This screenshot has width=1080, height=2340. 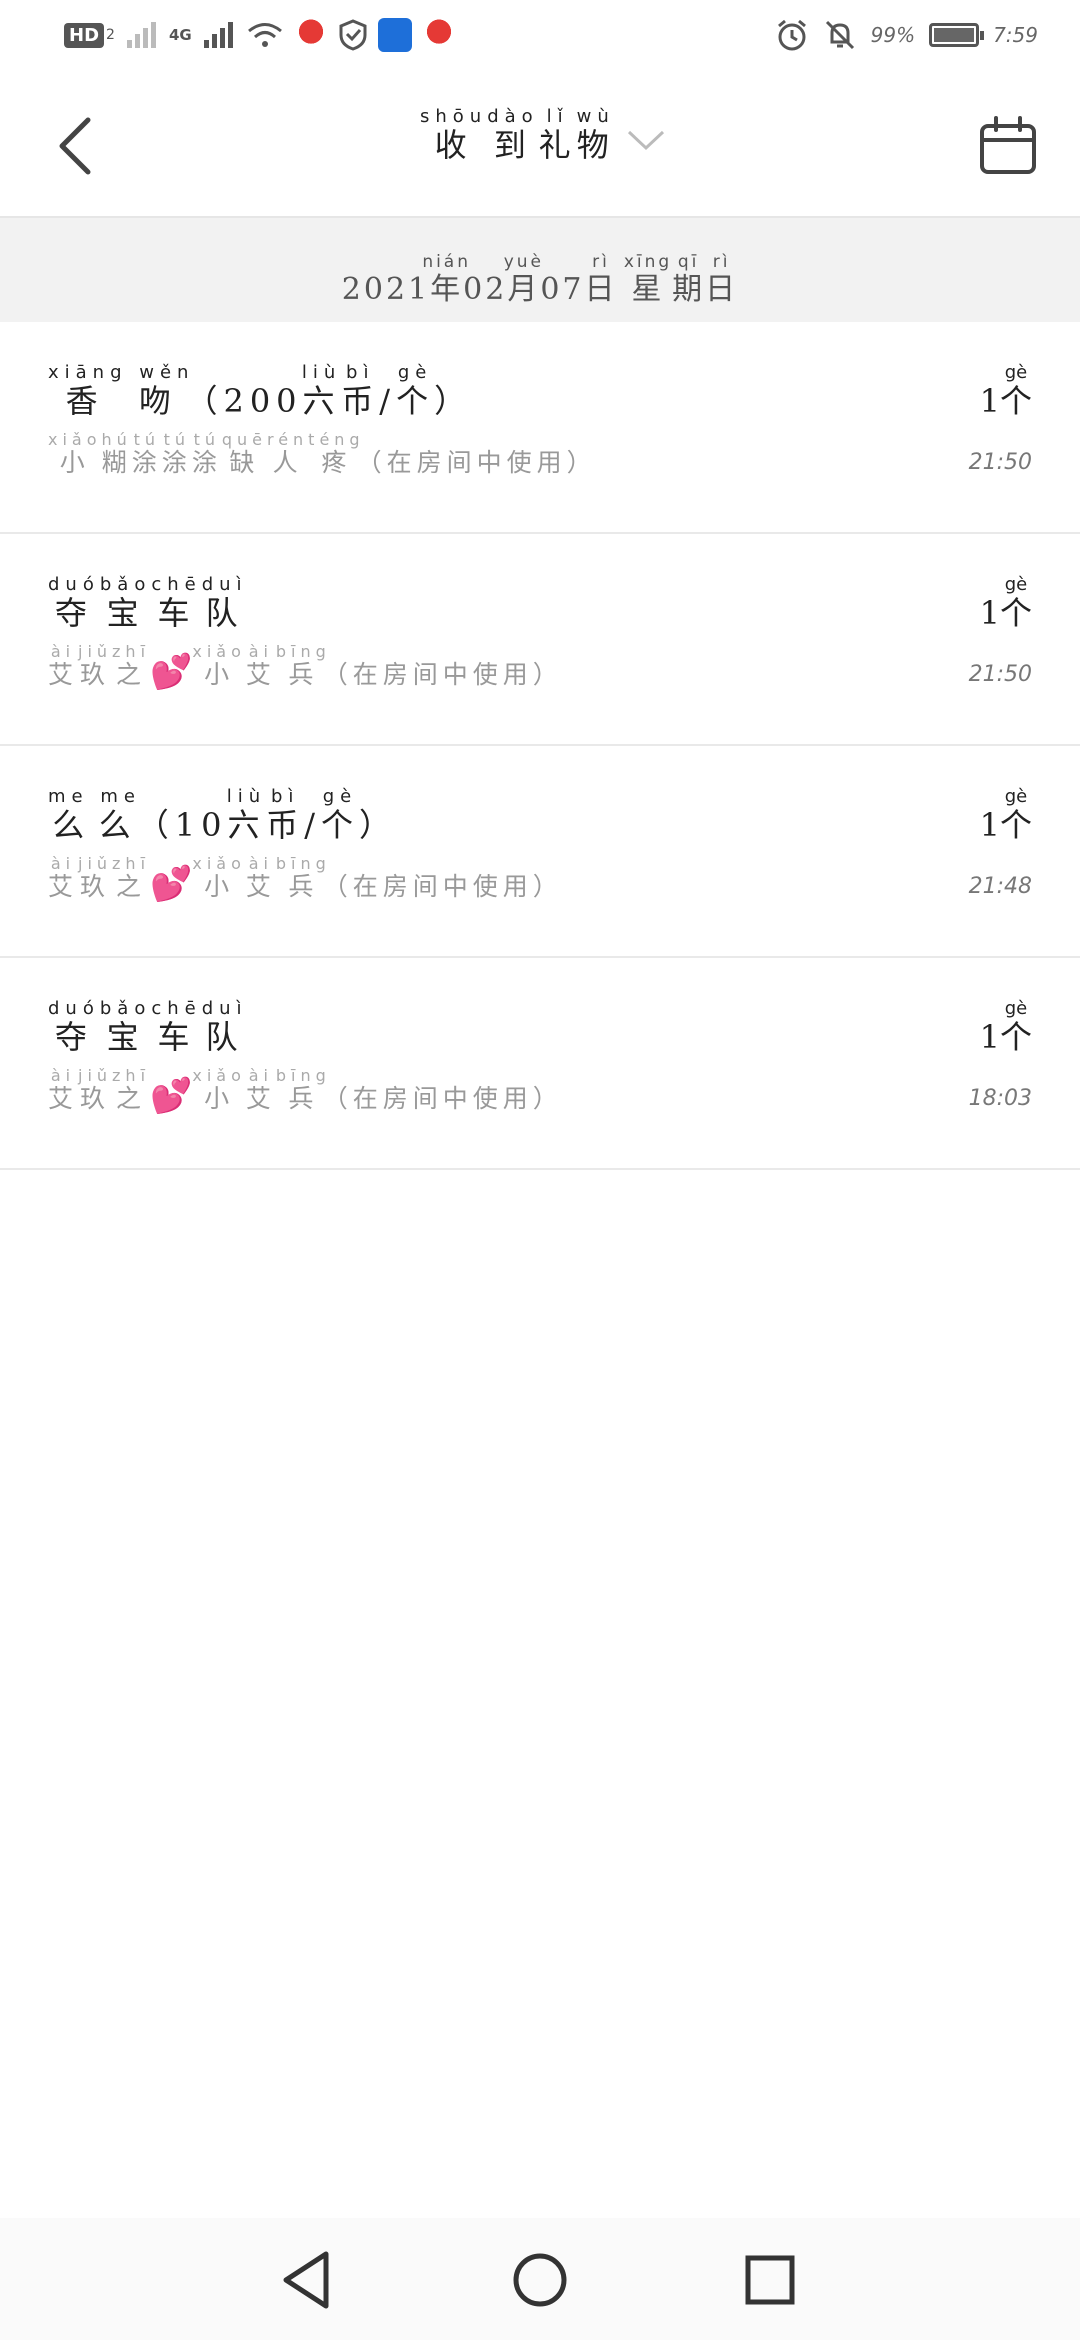 I want to click on title-char-4: 物wù, so click(x=595, y=135).